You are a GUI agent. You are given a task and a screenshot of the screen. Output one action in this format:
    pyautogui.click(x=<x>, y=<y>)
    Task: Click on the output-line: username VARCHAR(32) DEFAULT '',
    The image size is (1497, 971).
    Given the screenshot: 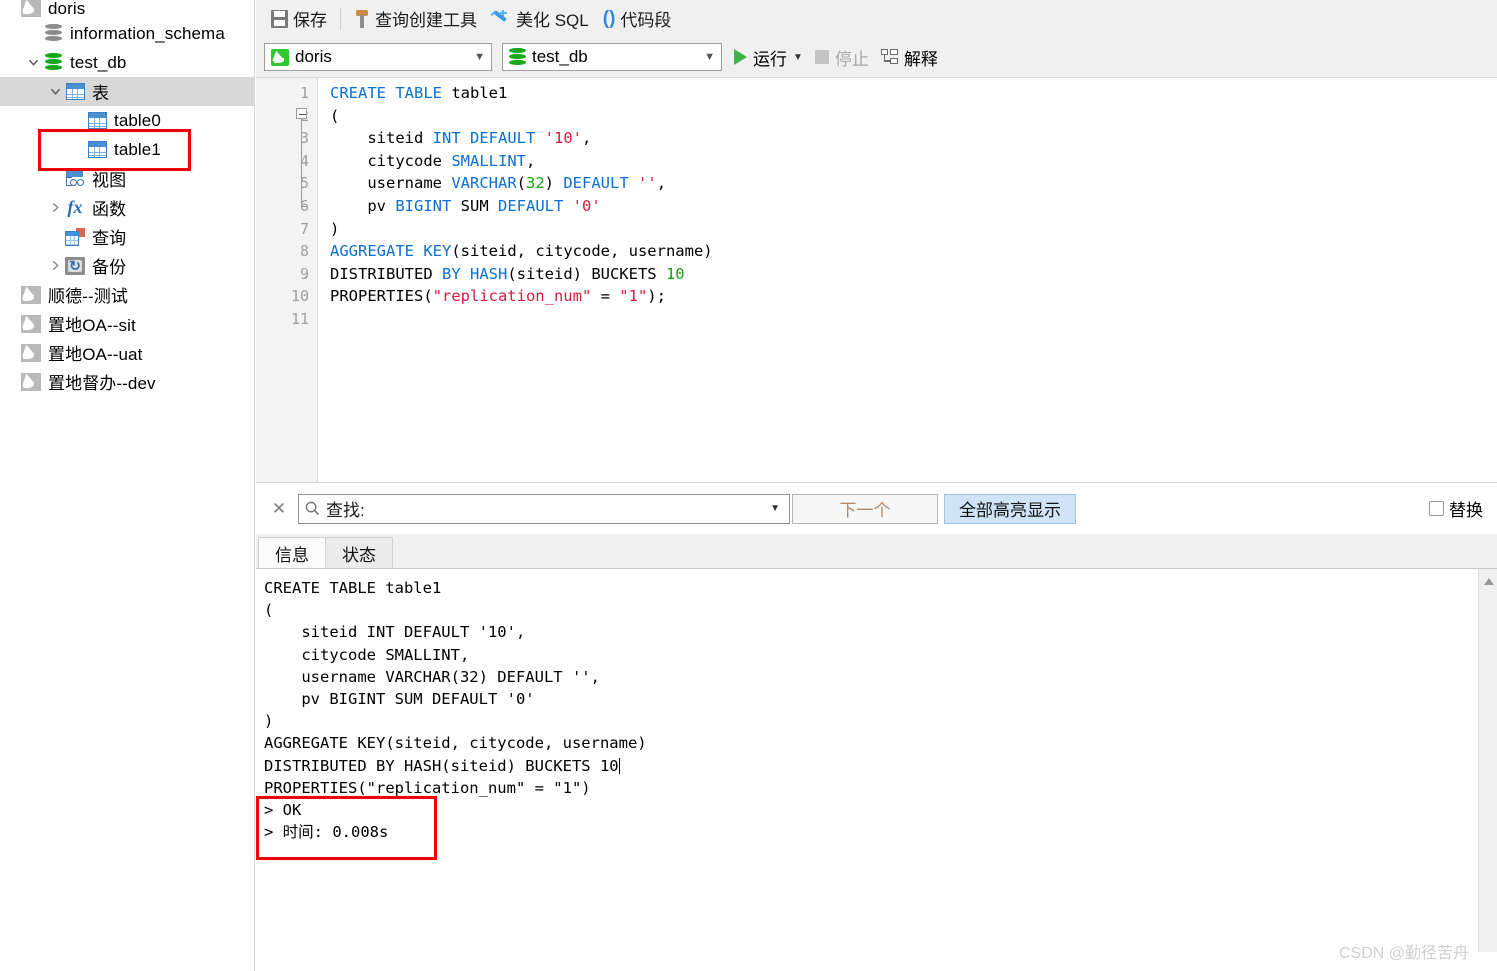 What is the action you would take?
    pyautogui.click(x=432, y=676)
    